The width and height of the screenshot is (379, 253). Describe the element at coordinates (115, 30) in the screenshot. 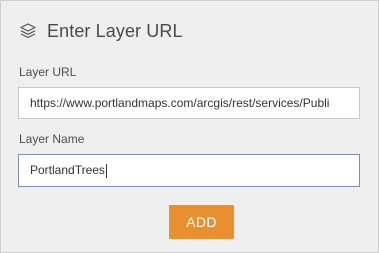

I see `panel-title: Enter Layer URL` at that location.